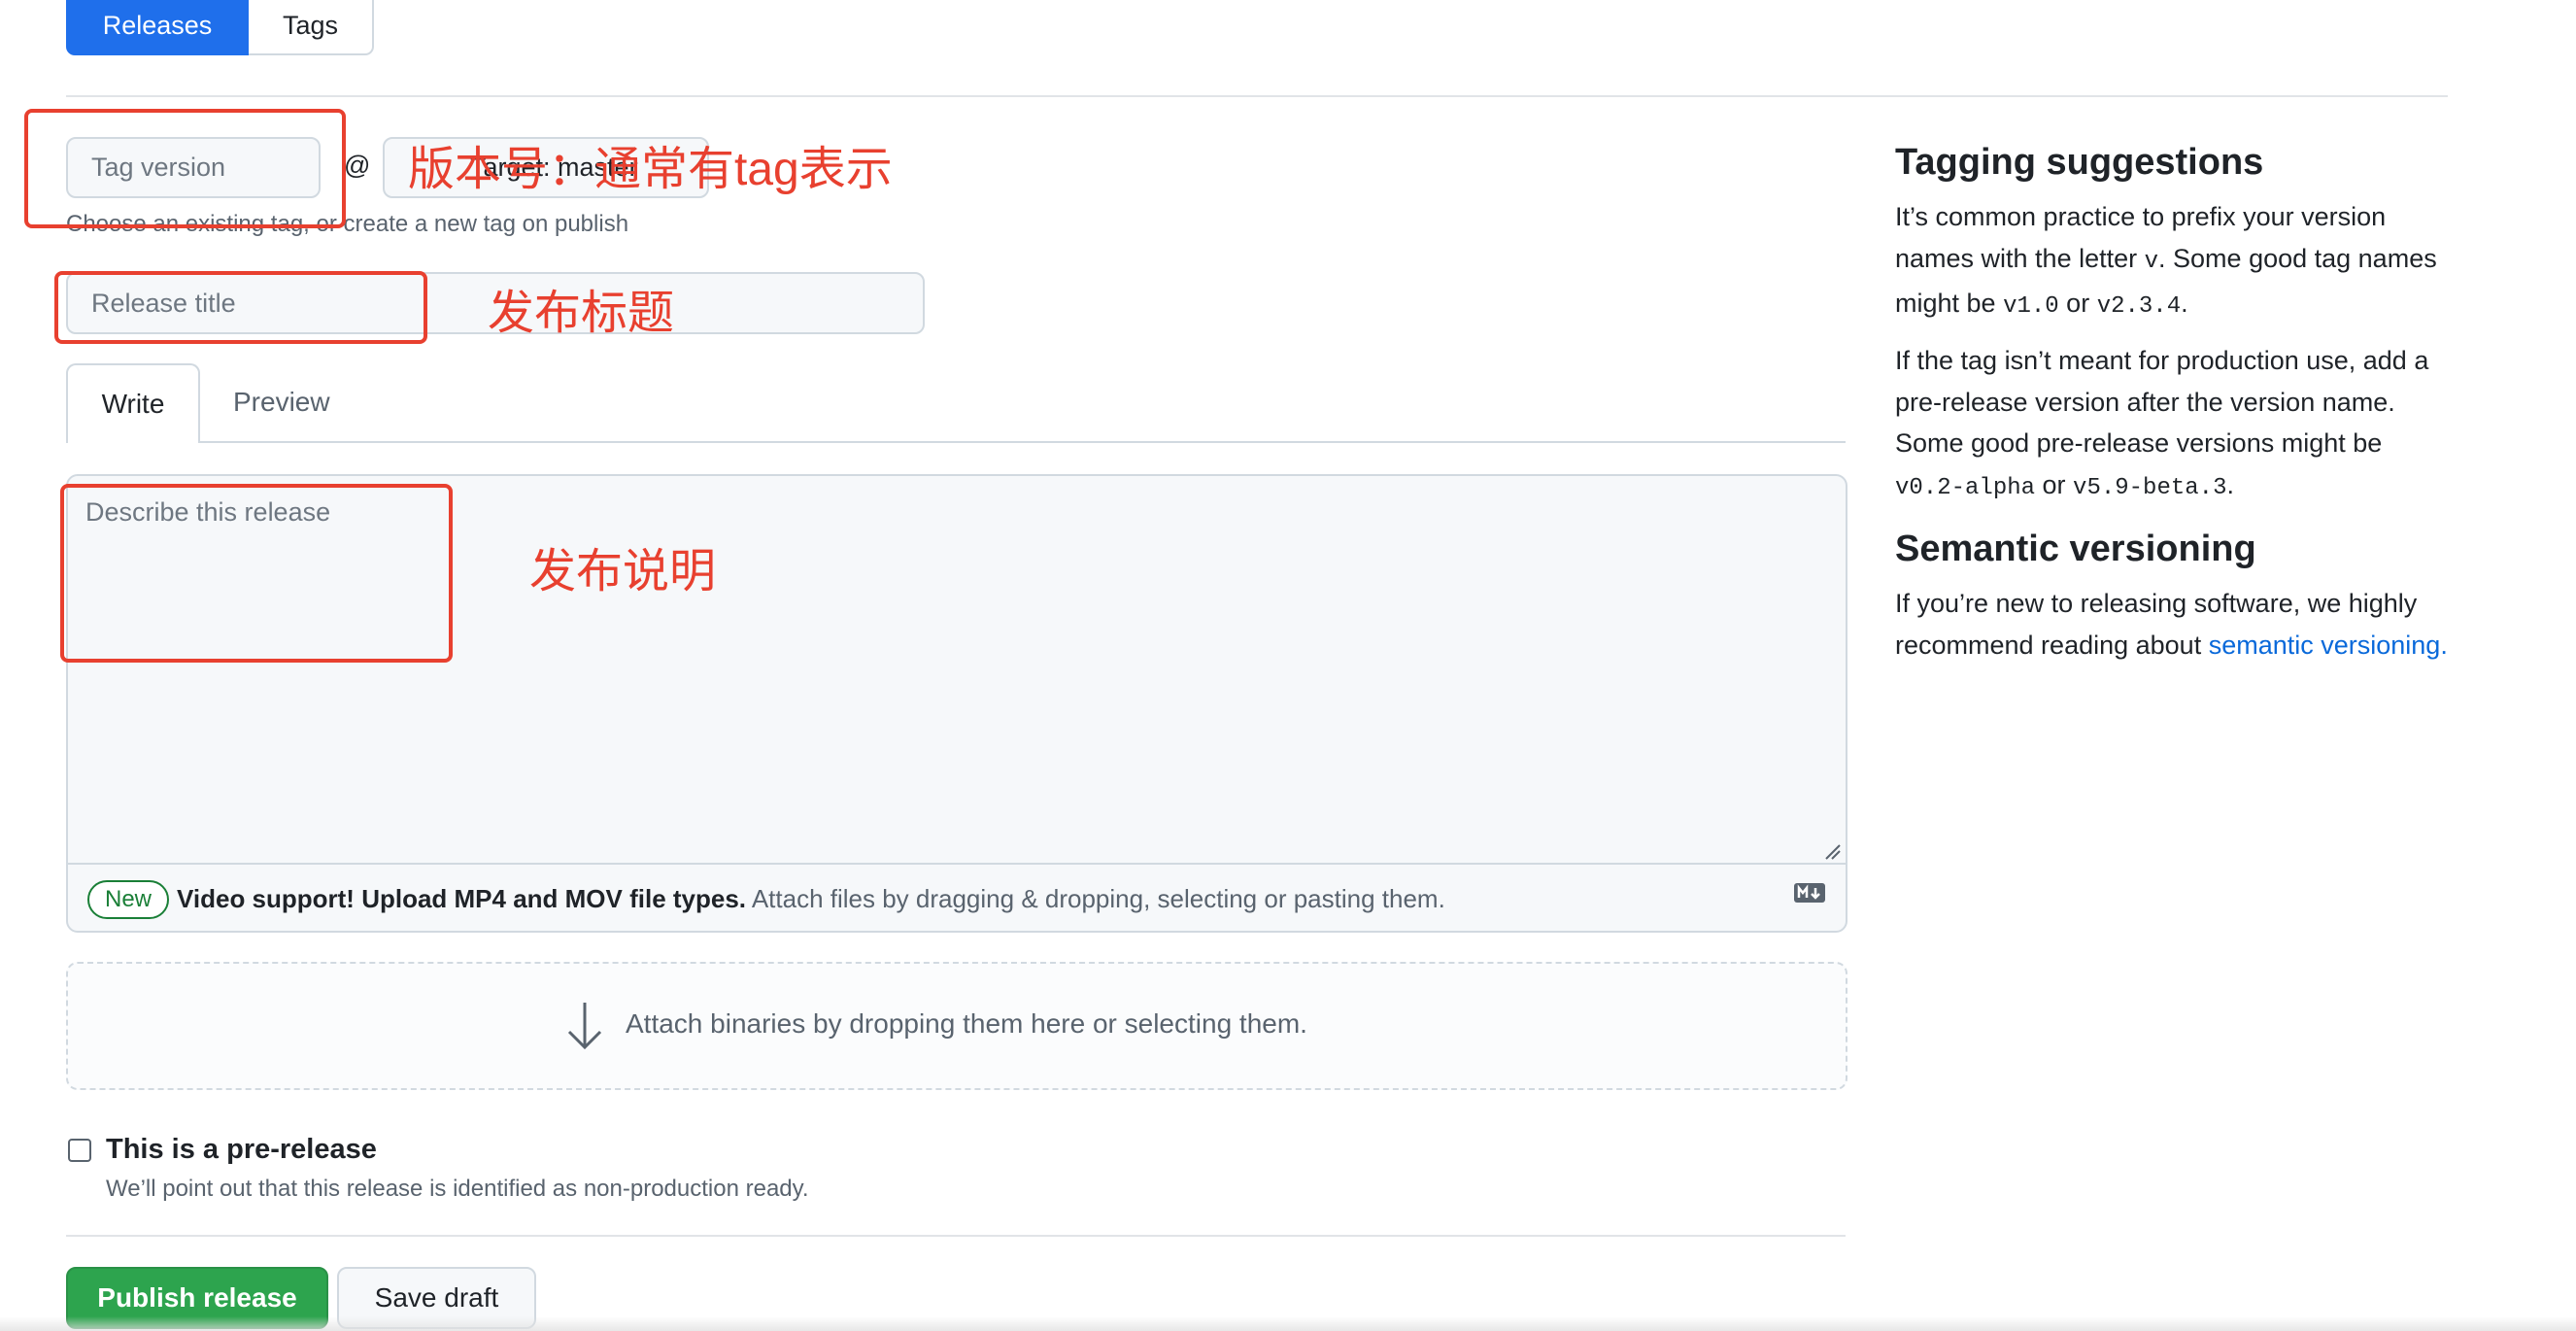  I want to click on p1-code-v2: v2.3.4, so click(2139, 306).